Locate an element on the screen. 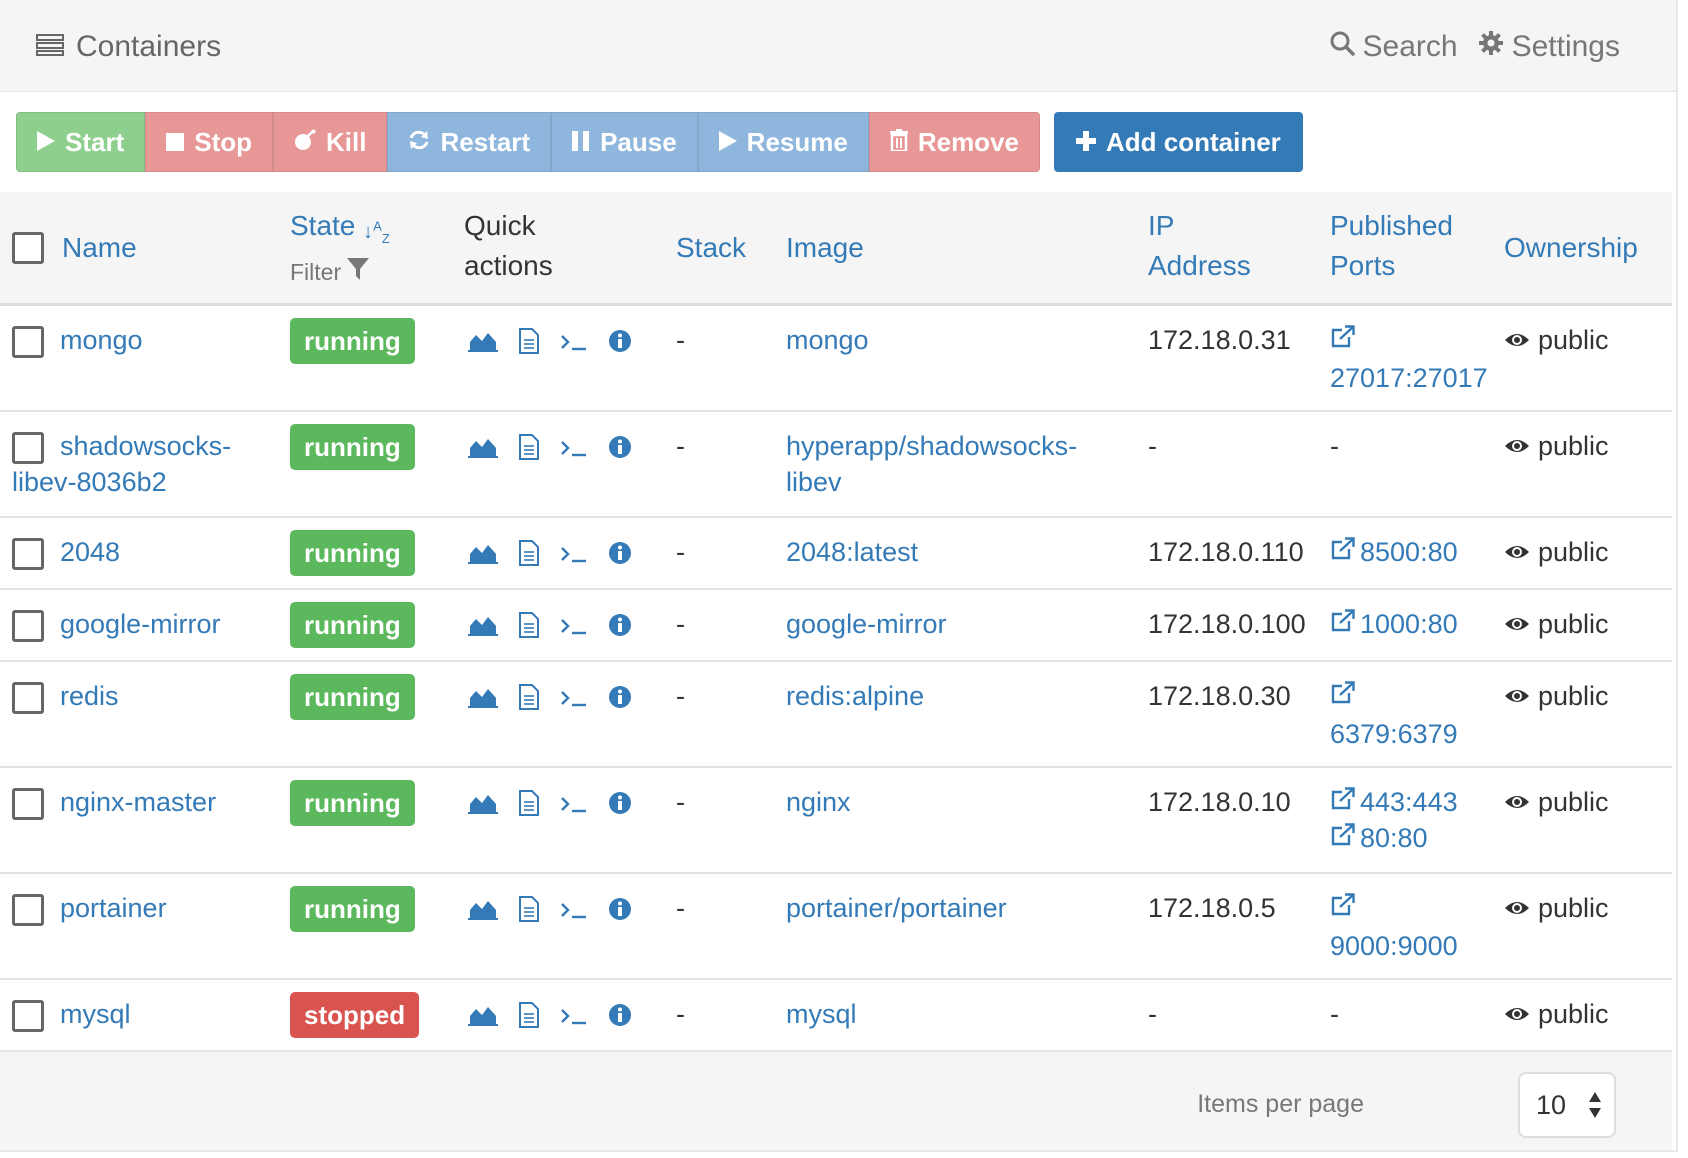 The height and width of the screenshot is (1158, 1688). ownership: public is located at coordinates (1556, 908).